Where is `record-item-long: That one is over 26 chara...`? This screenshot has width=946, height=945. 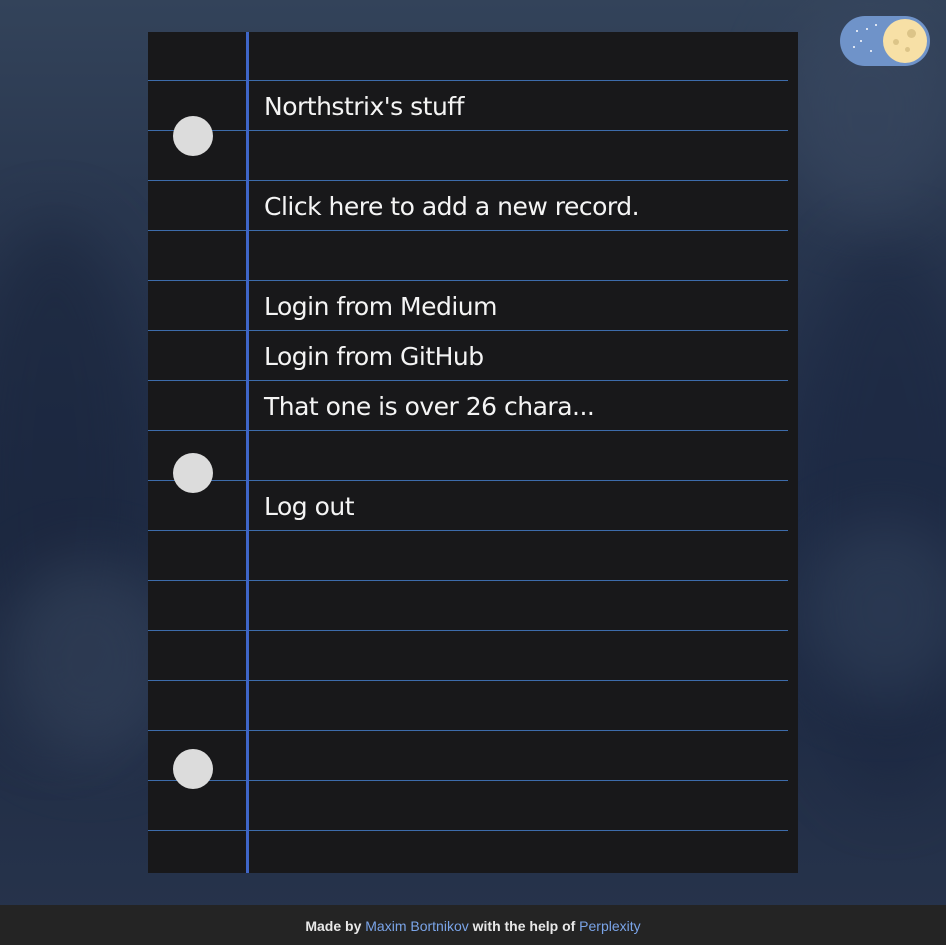
record-item-long: That one is over 26 chara... is located at coordinates (429, 407).